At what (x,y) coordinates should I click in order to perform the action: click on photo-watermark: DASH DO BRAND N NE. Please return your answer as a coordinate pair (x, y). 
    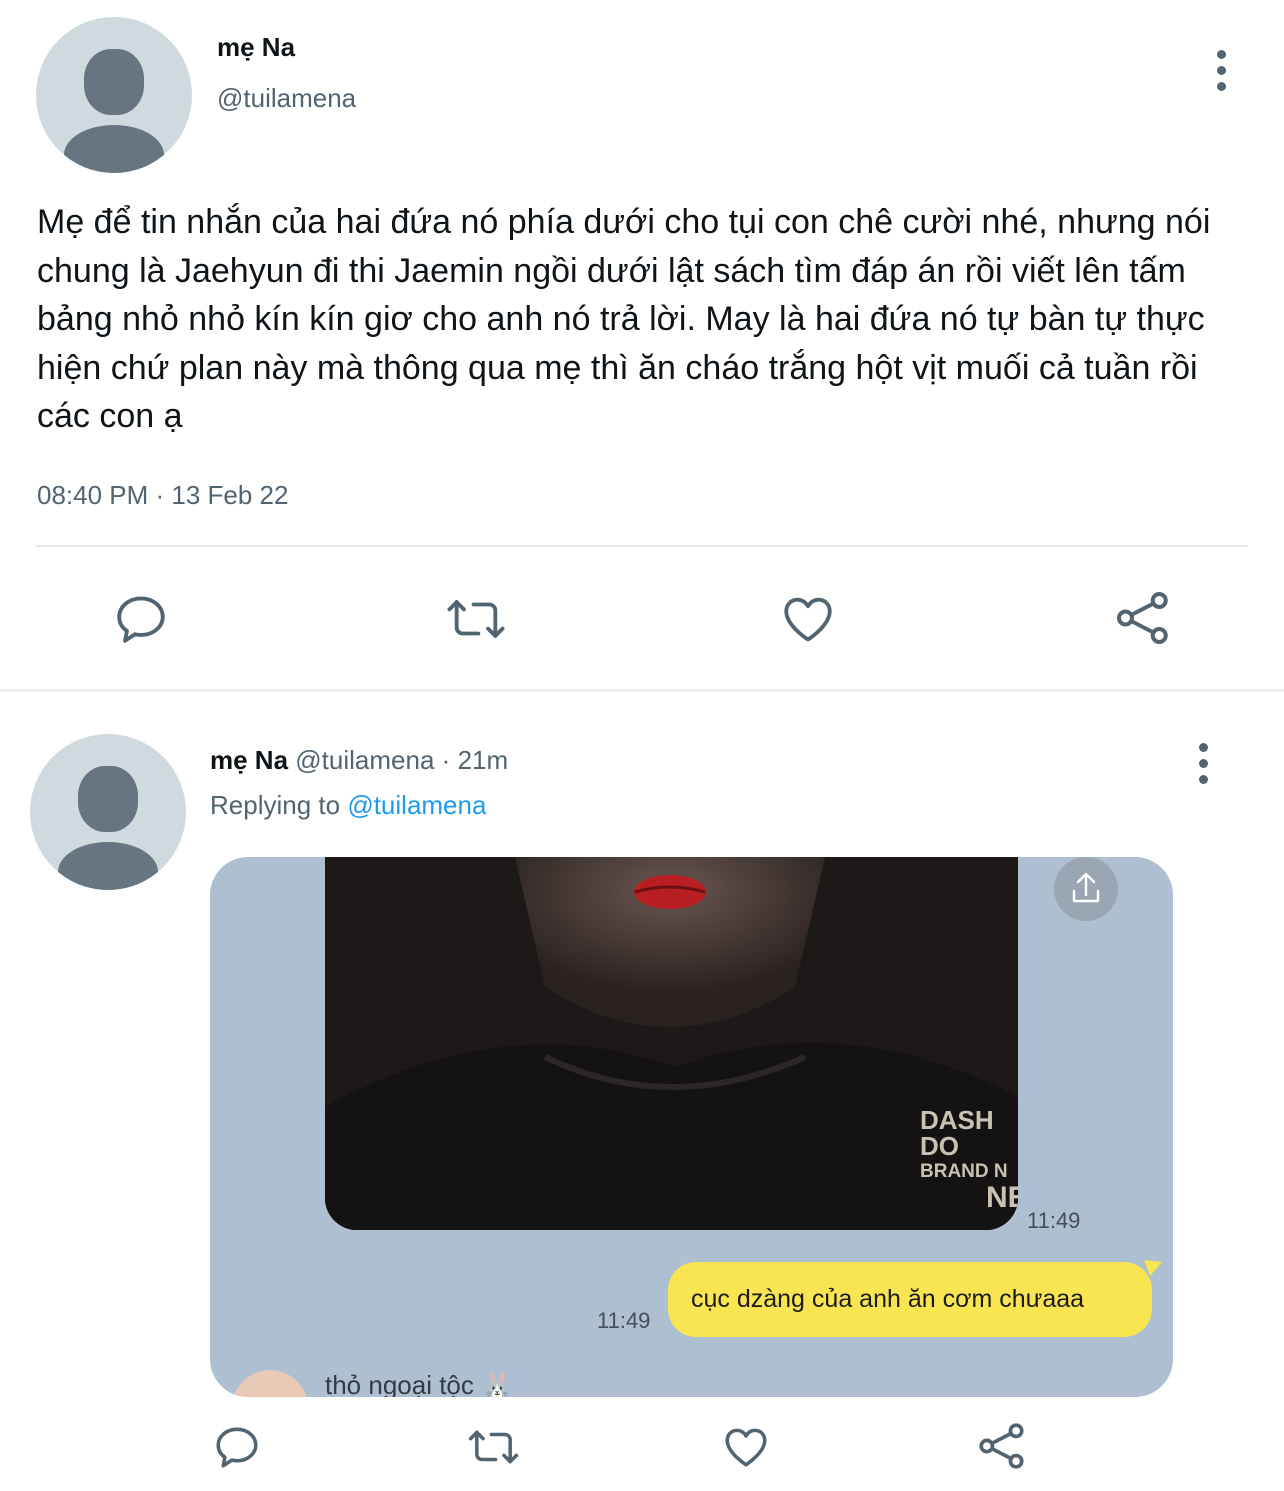
    Looking at the image, I should click on (969, 1160).